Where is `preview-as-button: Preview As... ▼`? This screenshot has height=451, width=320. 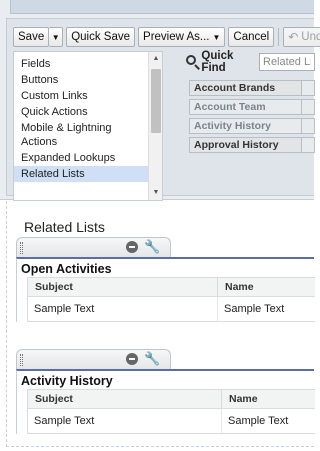
preview-as-button: Preview As... ▼ is located at coordinates (182, 37).